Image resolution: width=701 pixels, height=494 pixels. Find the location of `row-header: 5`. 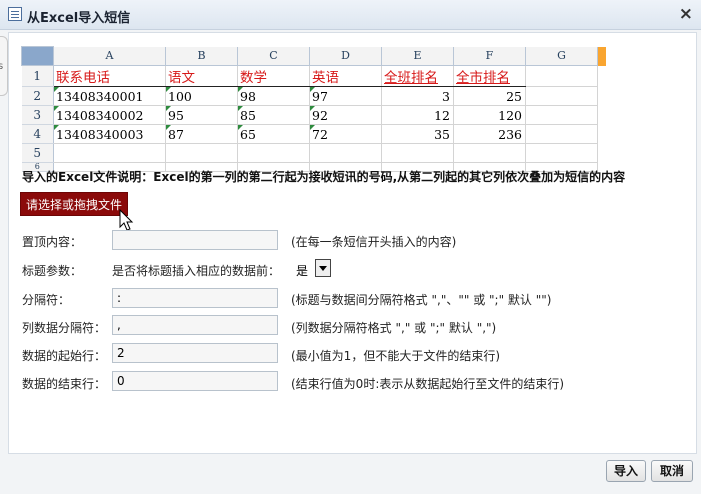

row-header: 5 is located at coordinates (37, 153).